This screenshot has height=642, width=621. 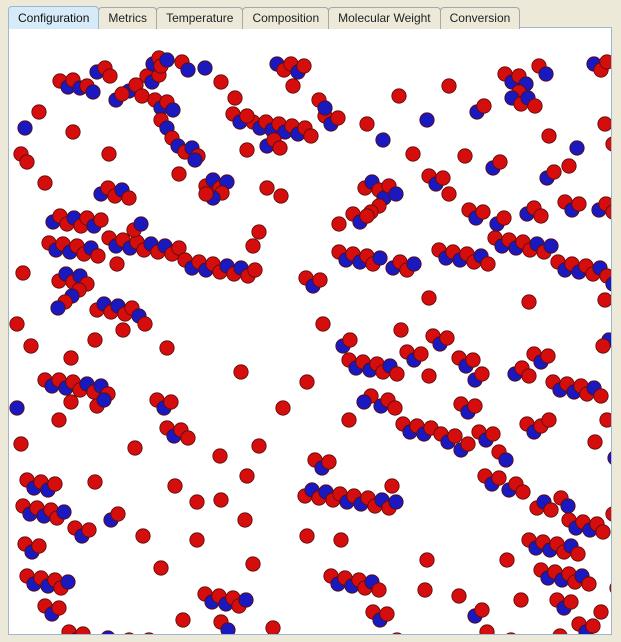 I want to click on tab-label: Temperature, so click(x=200, y=18).